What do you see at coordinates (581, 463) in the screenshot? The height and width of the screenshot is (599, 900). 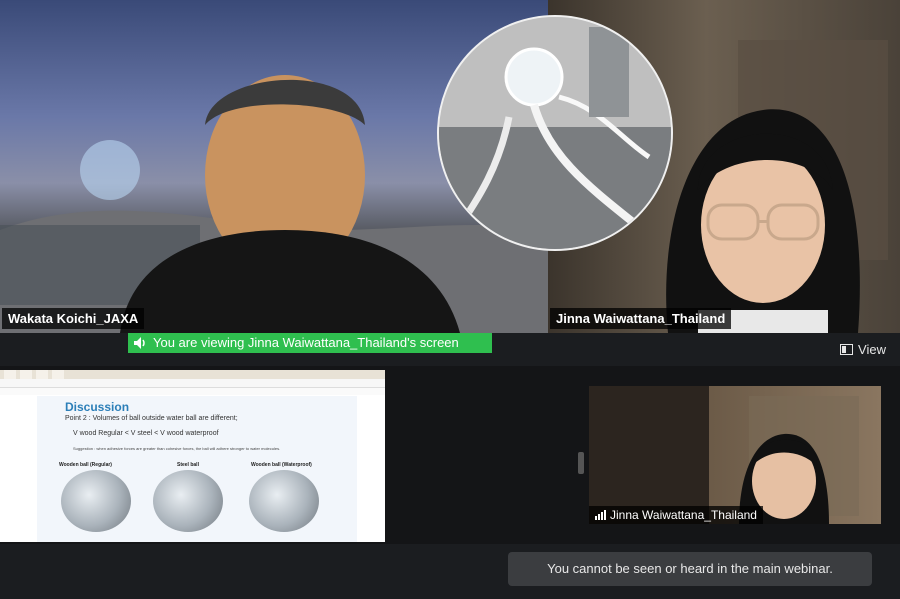 I see `splitter-handle` at bounding box center [581, 463].